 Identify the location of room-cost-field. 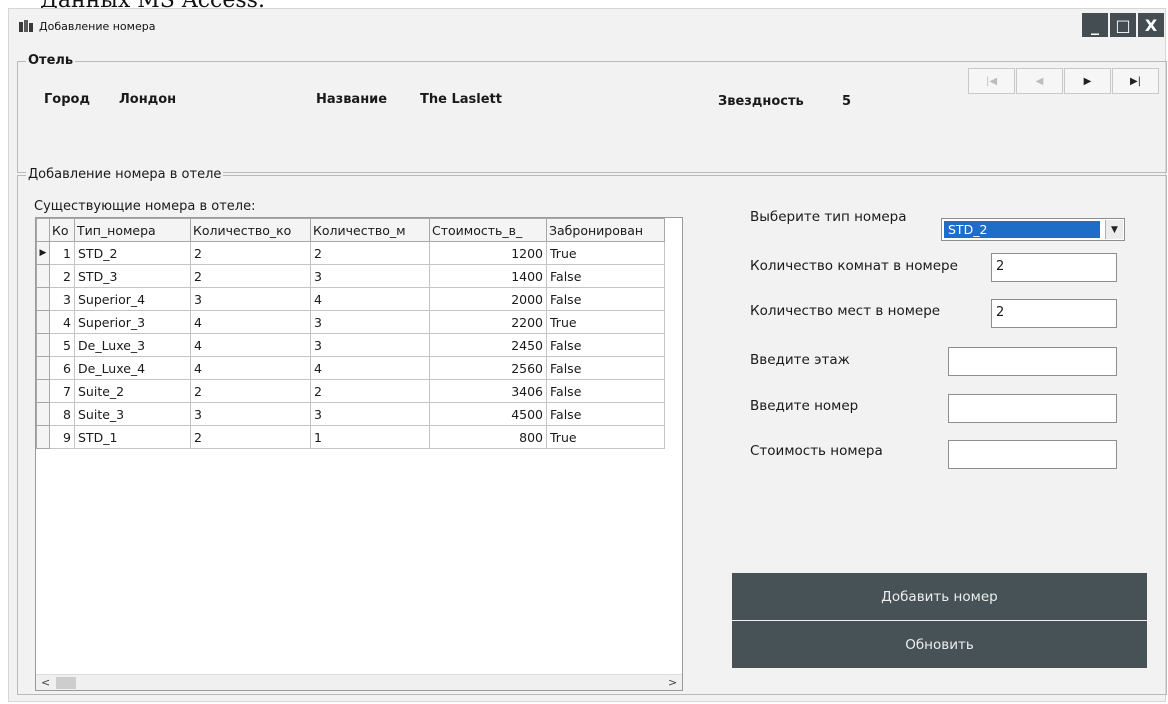
(1032, 454).